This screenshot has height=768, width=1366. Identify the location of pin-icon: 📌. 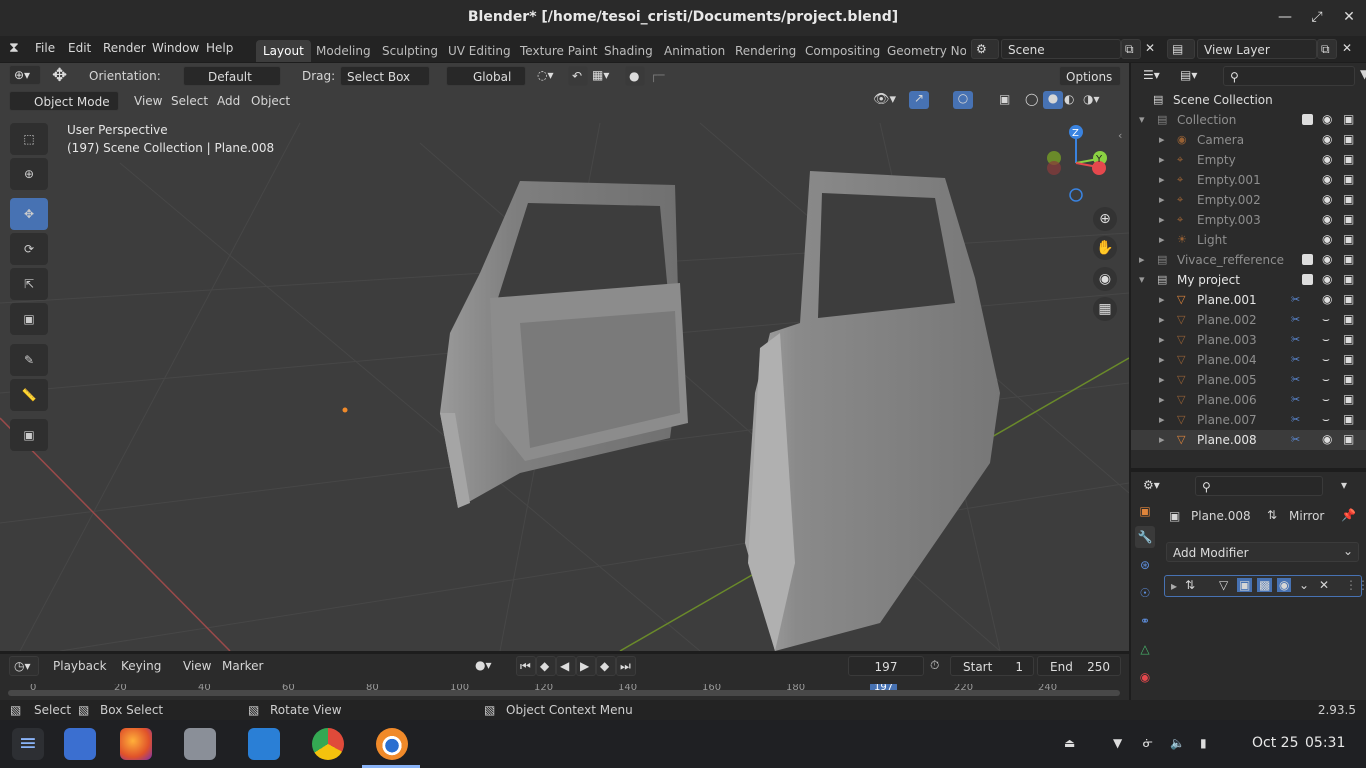
(1348, 515).